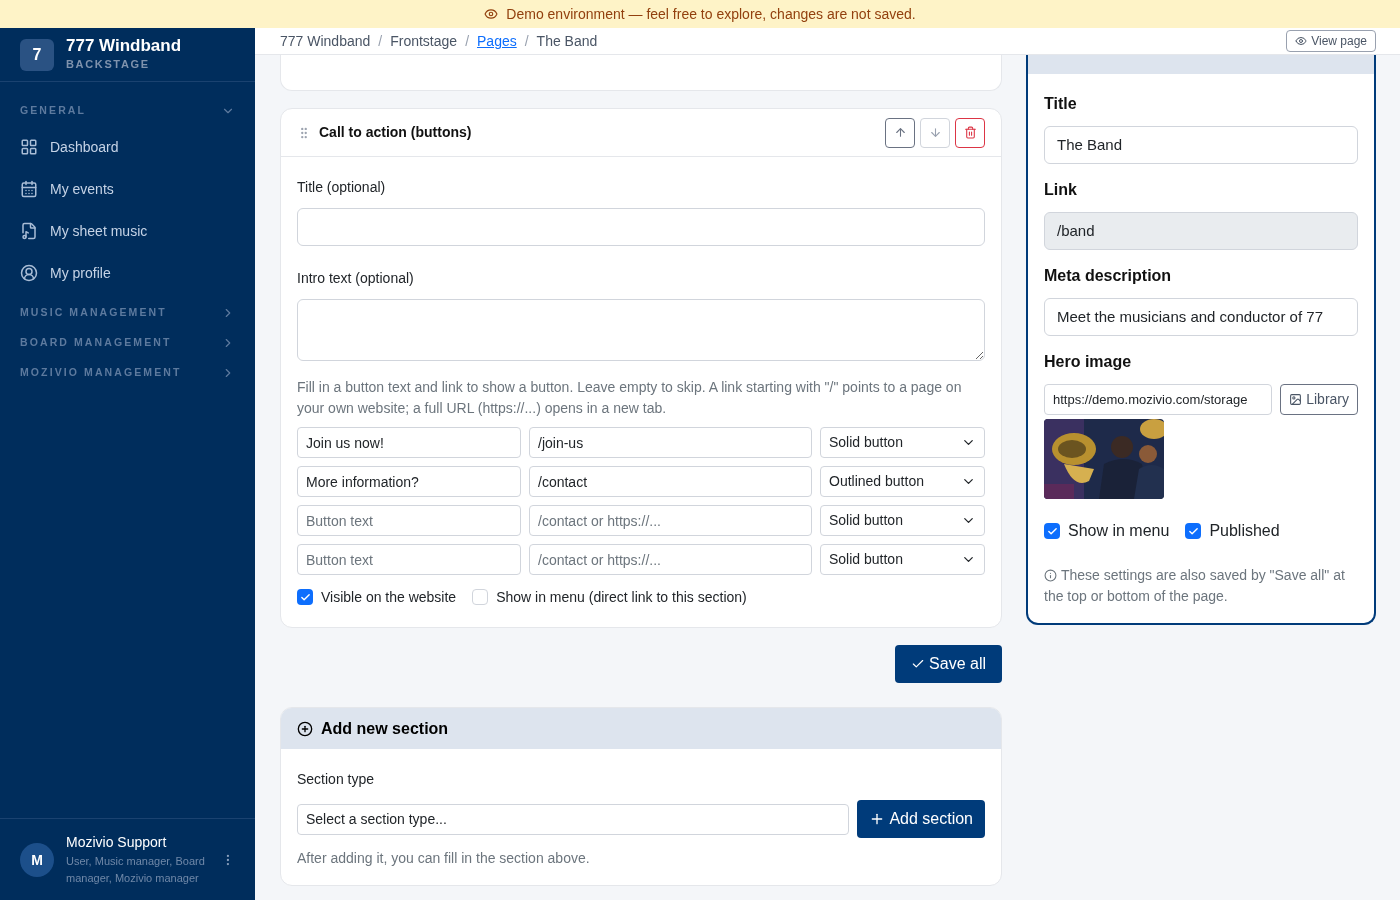  Describe the element at coordinates (1050, 575) in the screenshot. I see `info-icon` at that location.